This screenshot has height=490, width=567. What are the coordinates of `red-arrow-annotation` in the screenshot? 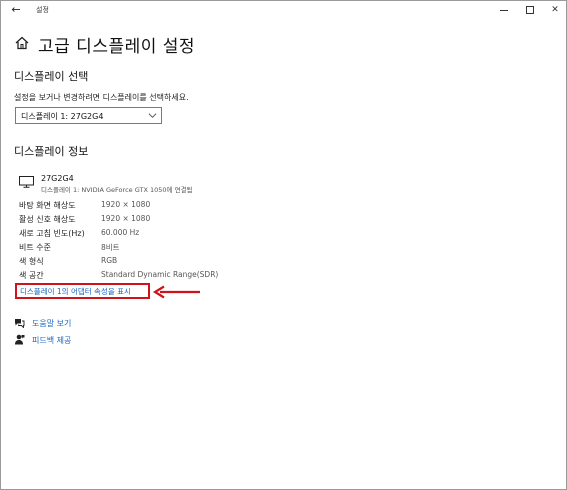 It's located at (176, 292).